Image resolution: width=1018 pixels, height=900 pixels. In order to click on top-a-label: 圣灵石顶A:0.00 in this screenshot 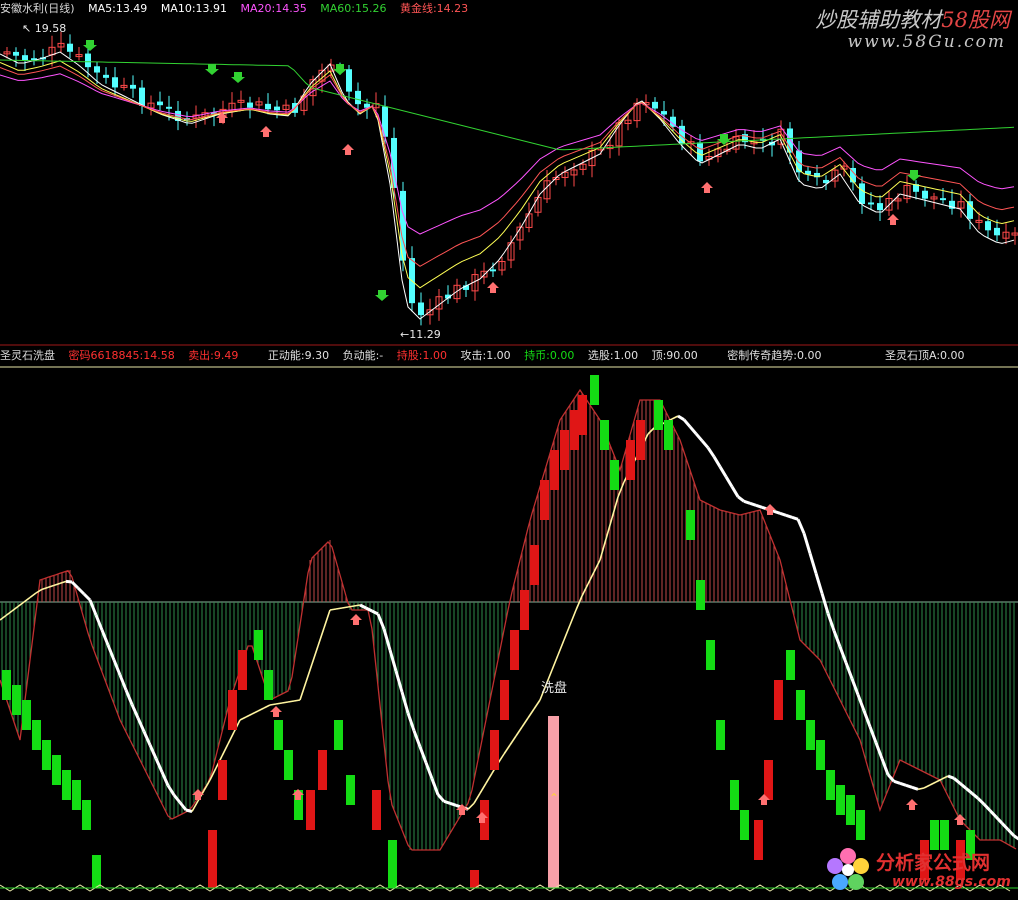, I will do `click(925, 355)`.